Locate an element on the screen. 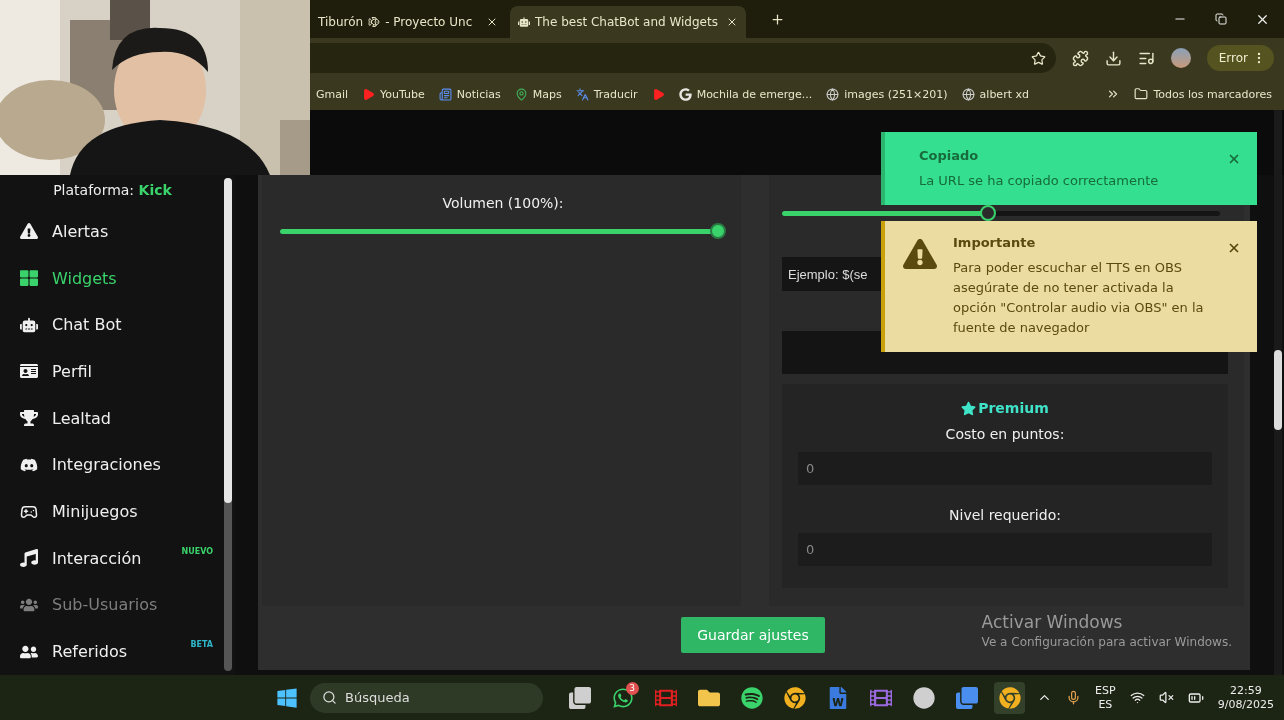 The width and height of the screenshot is (1284, 720). level-label: Nivel requerido: is located at coordinates (1005, 515).